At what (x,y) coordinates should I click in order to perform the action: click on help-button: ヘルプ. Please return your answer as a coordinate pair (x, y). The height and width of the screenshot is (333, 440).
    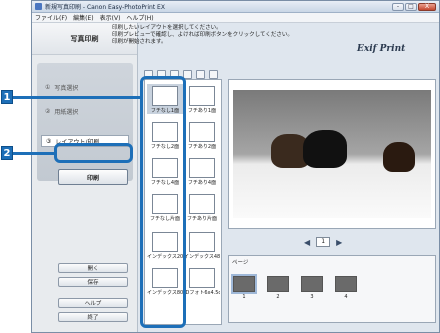
    Looking at the image, I should click on (93, 303).